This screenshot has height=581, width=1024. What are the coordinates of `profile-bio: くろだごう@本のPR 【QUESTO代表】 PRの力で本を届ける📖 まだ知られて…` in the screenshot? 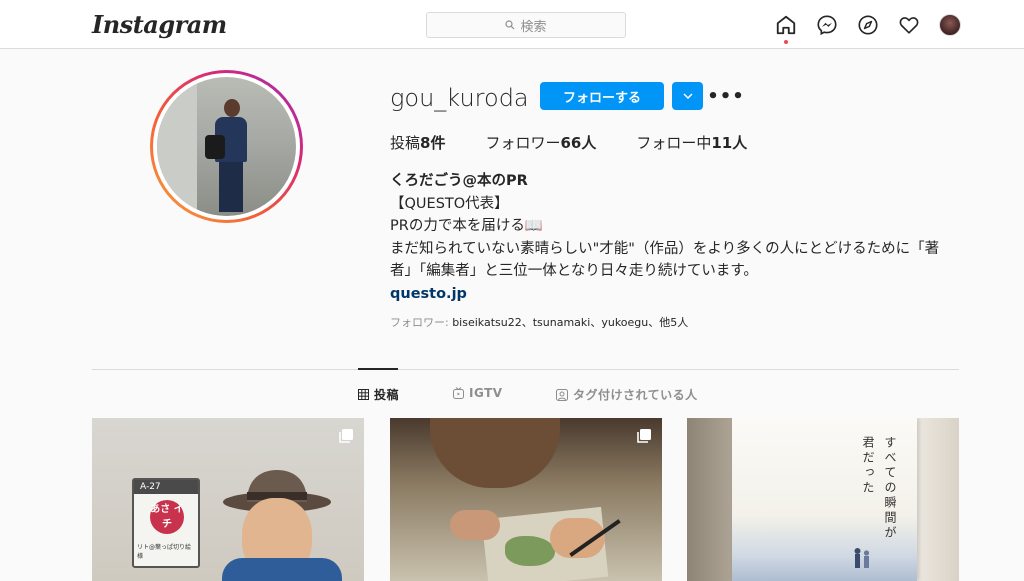 It's located at (675, 237).